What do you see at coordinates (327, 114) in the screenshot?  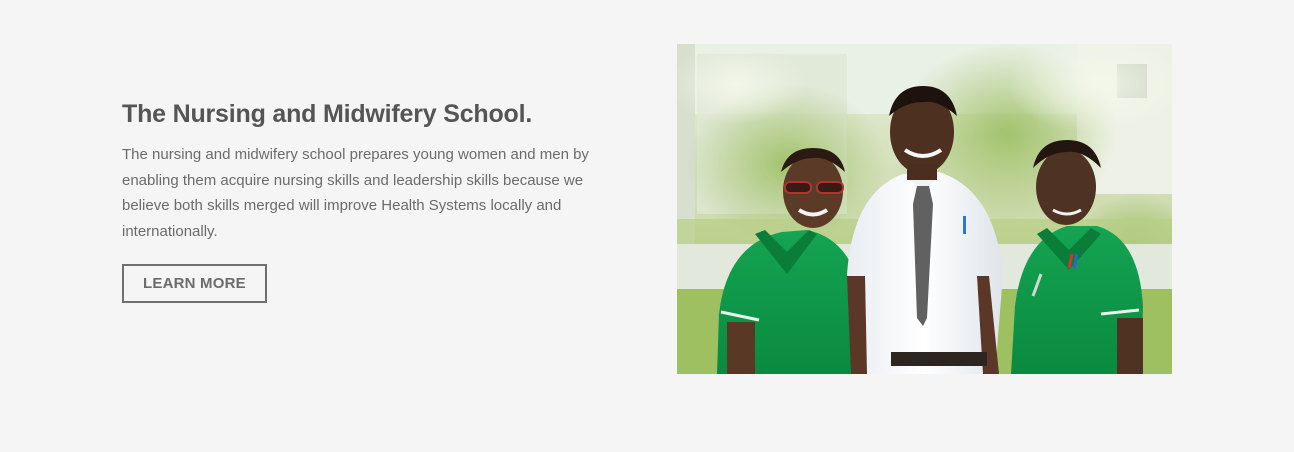 I see `section-title: The Nursing and Midwifery School.` at bounding box center [327, 114].